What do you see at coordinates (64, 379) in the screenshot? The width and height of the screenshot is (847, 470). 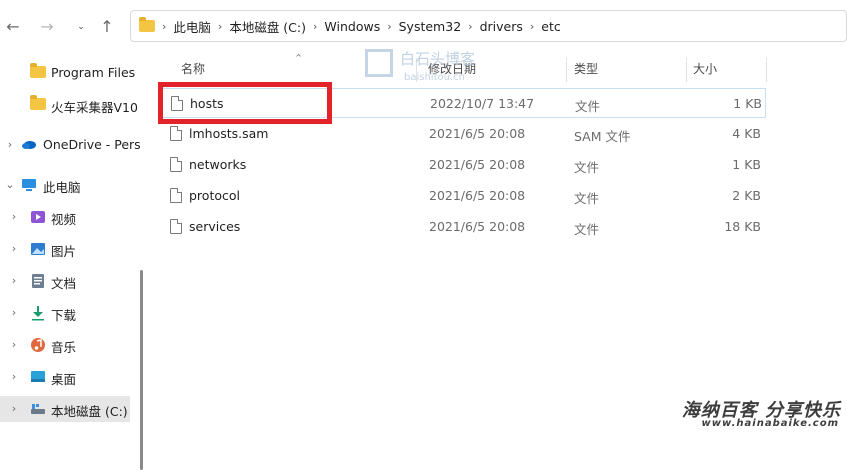 I see `sidebar-item-label: 桌面` at bounding box center [64, 379].